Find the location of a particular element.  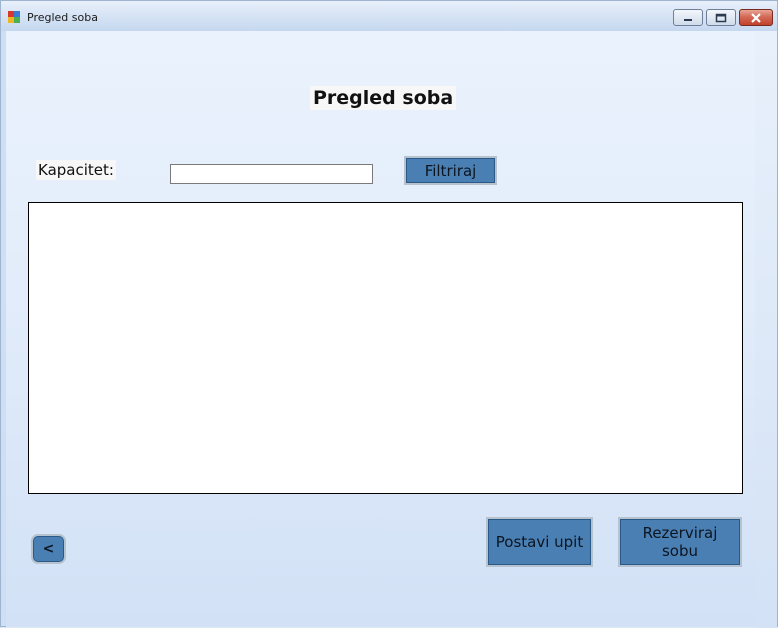

minimize-icon is located at coordinates (688, 19).